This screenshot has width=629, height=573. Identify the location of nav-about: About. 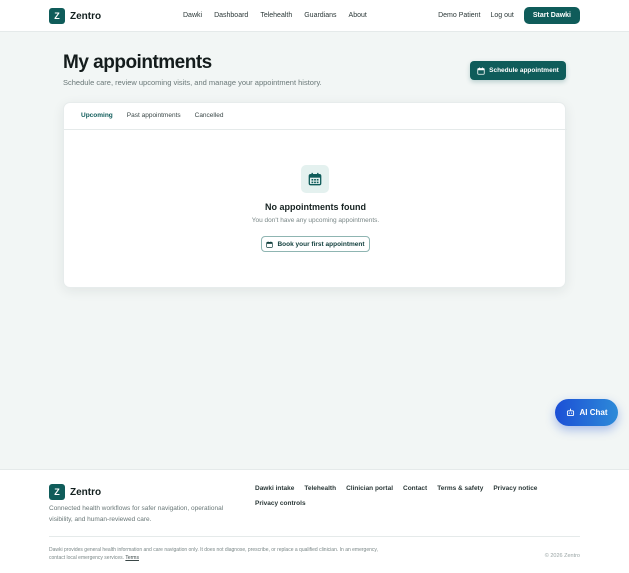
(358, 15).